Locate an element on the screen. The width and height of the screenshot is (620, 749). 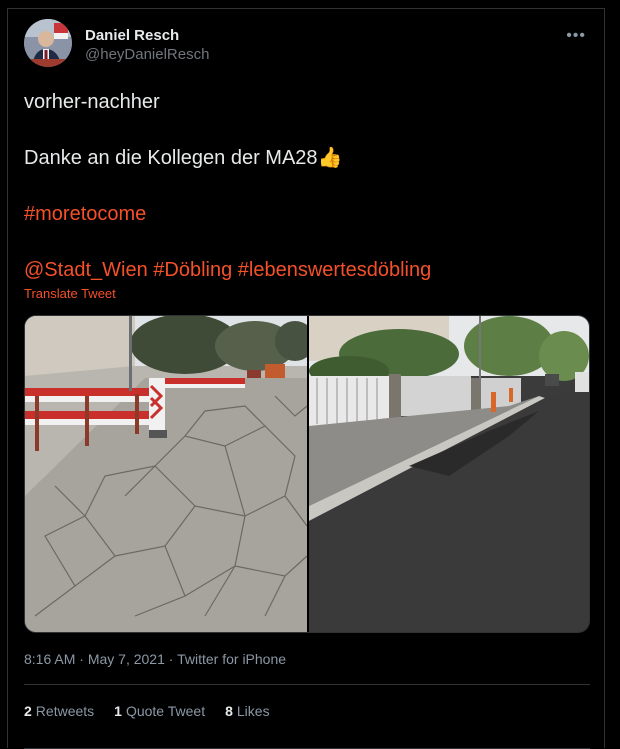
retweets-stat: 2 Retweets is located at coordinates (59, 711).